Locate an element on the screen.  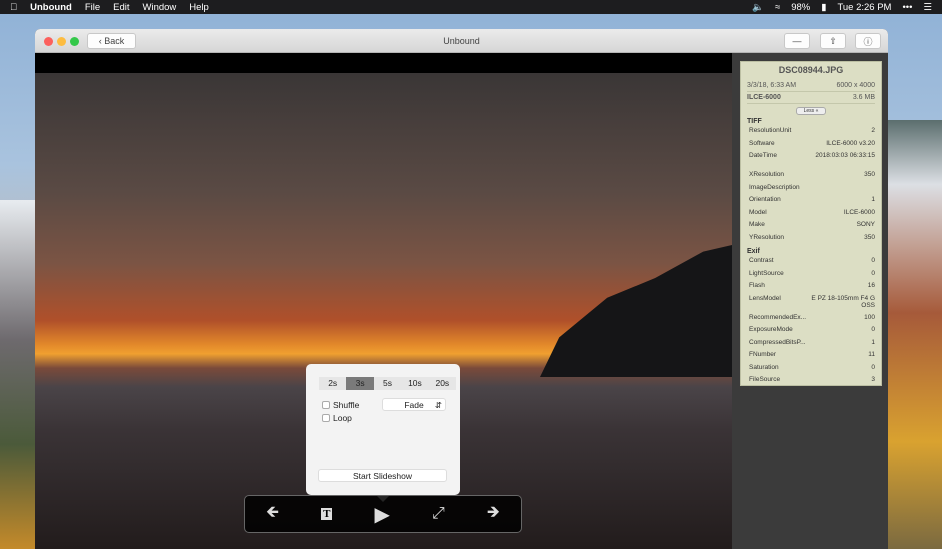
metadata-key: ImageDescription is located at coordinates (774, 187).